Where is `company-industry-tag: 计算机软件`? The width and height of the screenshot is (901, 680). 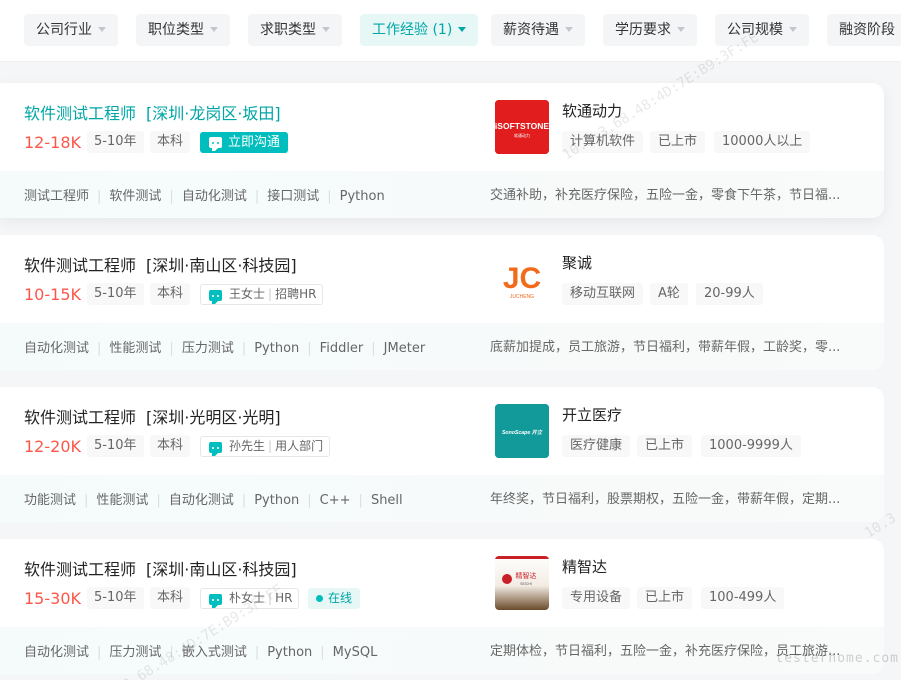 company-industry-tag: 计算机软件 is located at coordinates (603, 142).